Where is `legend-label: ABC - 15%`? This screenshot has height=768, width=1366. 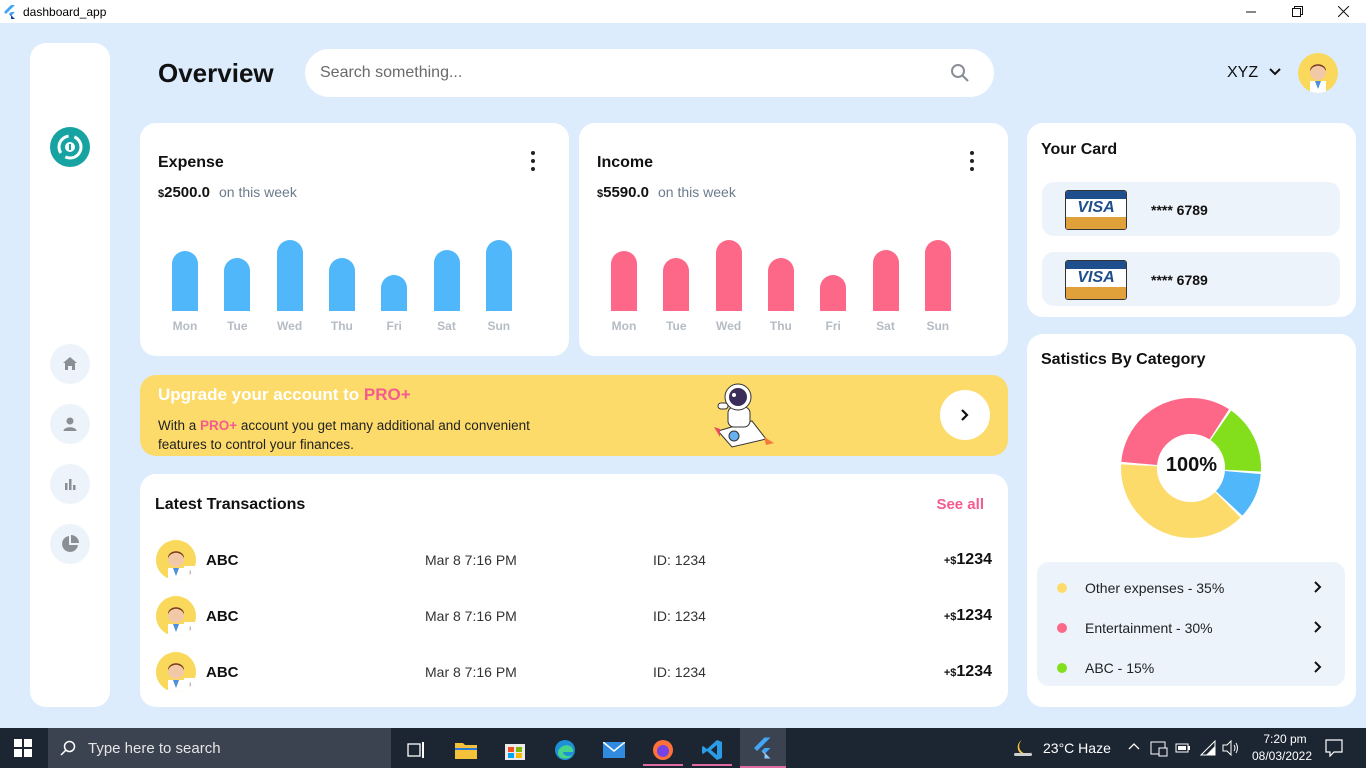 legend-label: ABC - 15% is located at coordinates (1120, 668).